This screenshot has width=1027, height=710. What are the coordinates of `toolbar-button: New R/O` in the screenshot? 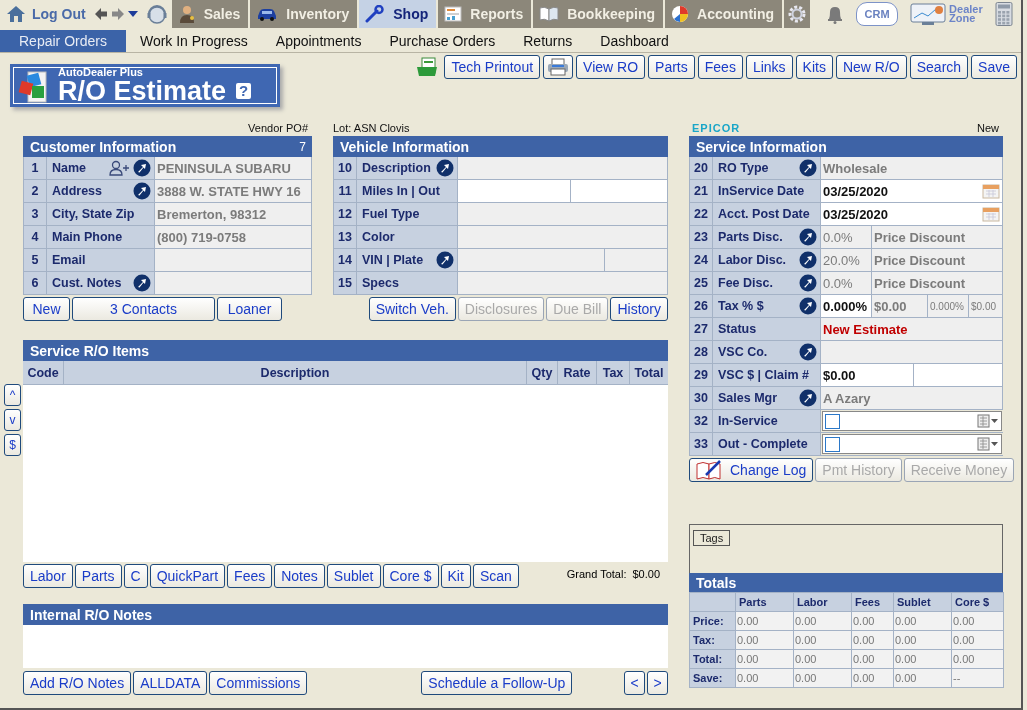 It's located at (871, 67).